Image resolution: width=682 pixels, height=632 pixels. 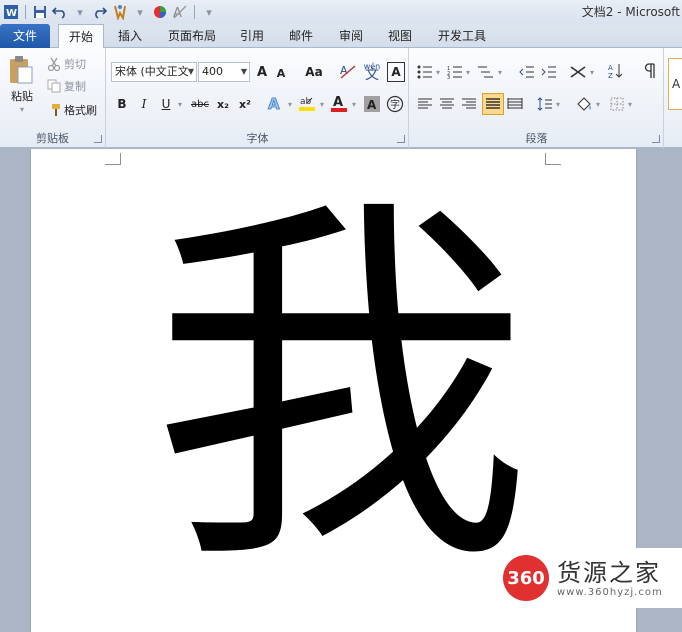 What do you see at coordinates (351, 36) in the screenshot?
I see `tab-review: 审阅` at bounding box center [351, 36].